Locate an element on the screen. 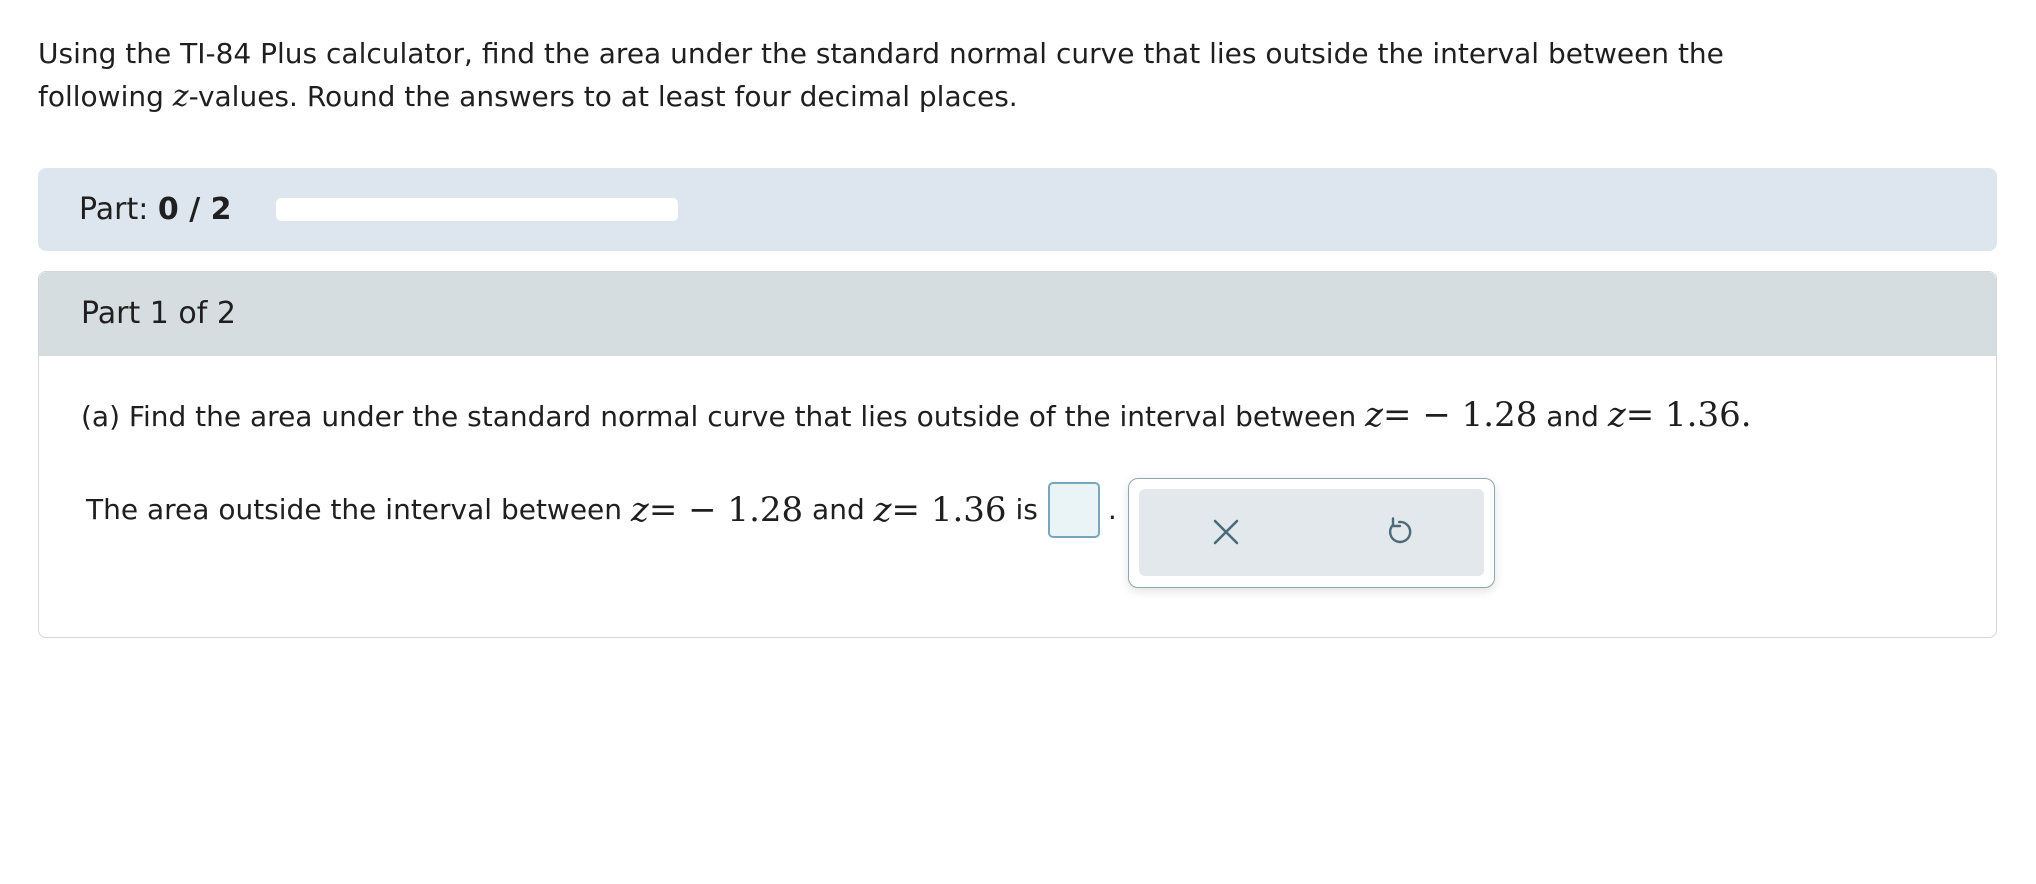  progress-label-text: Part: is located at coordinates (118, 209).